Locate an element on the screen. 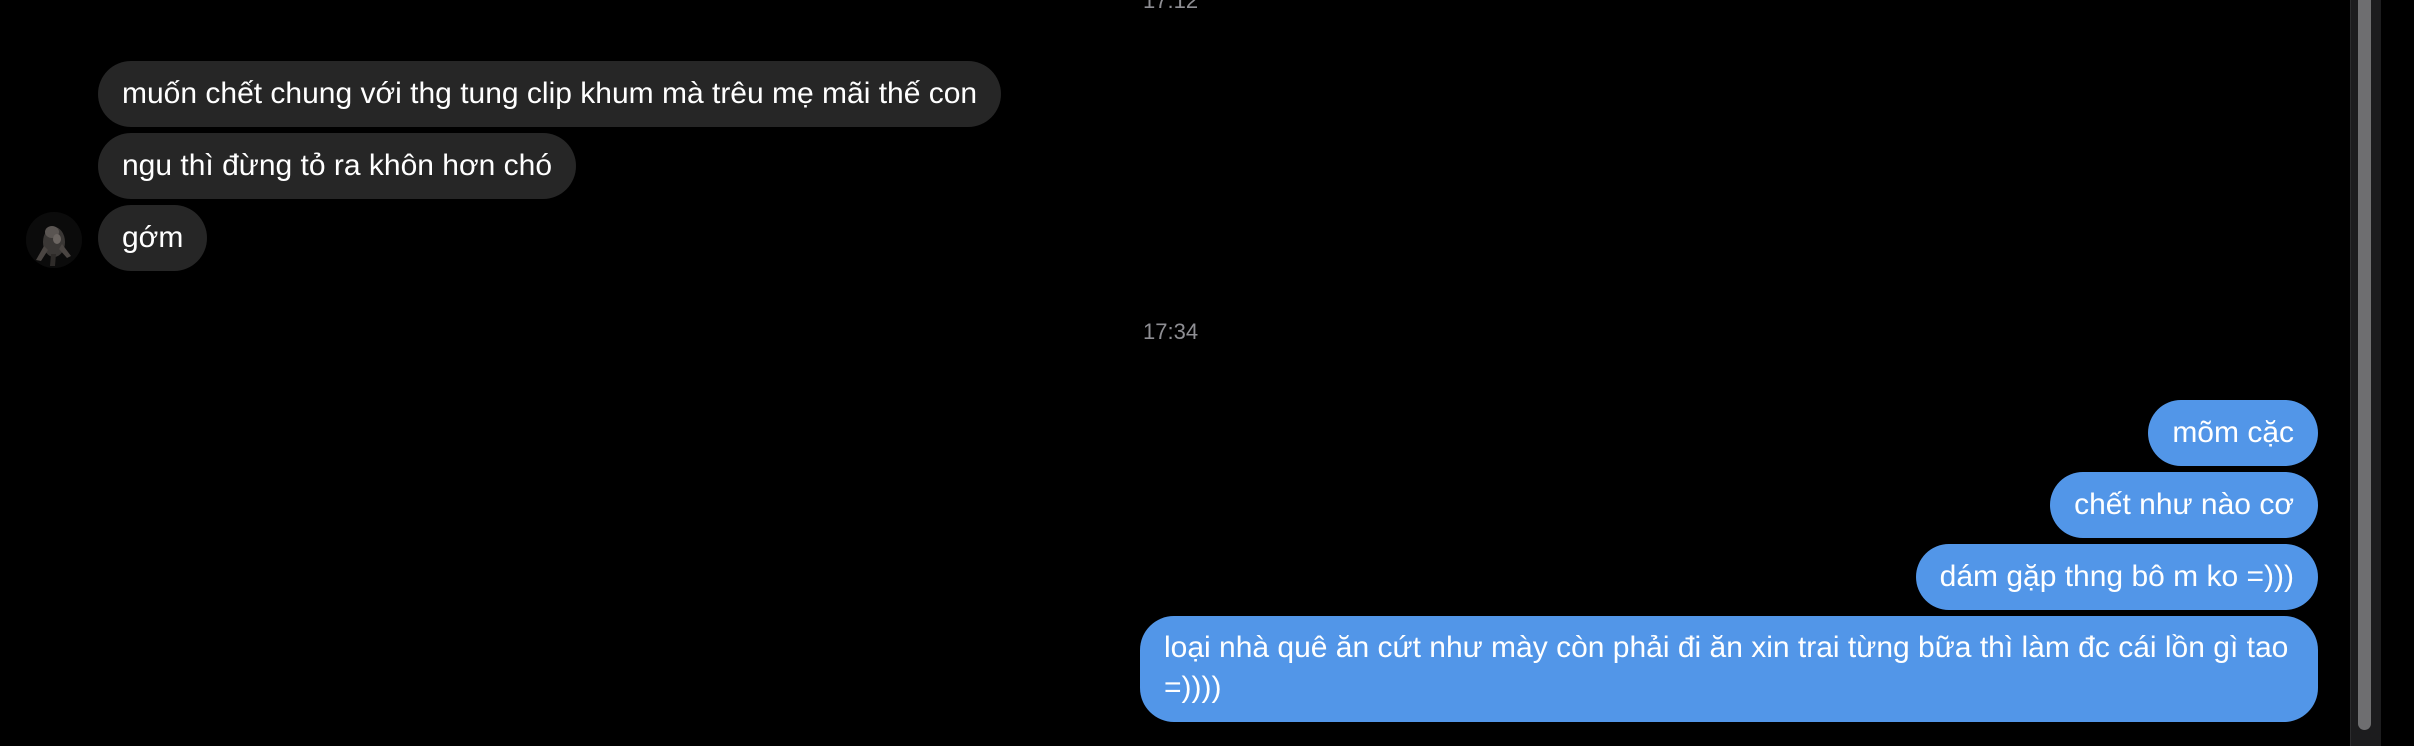 Image resolution: width=2414 pixels, height=746 pixels. outgoing-message: chết như nào cơ is located at coordinates (2184, 505).